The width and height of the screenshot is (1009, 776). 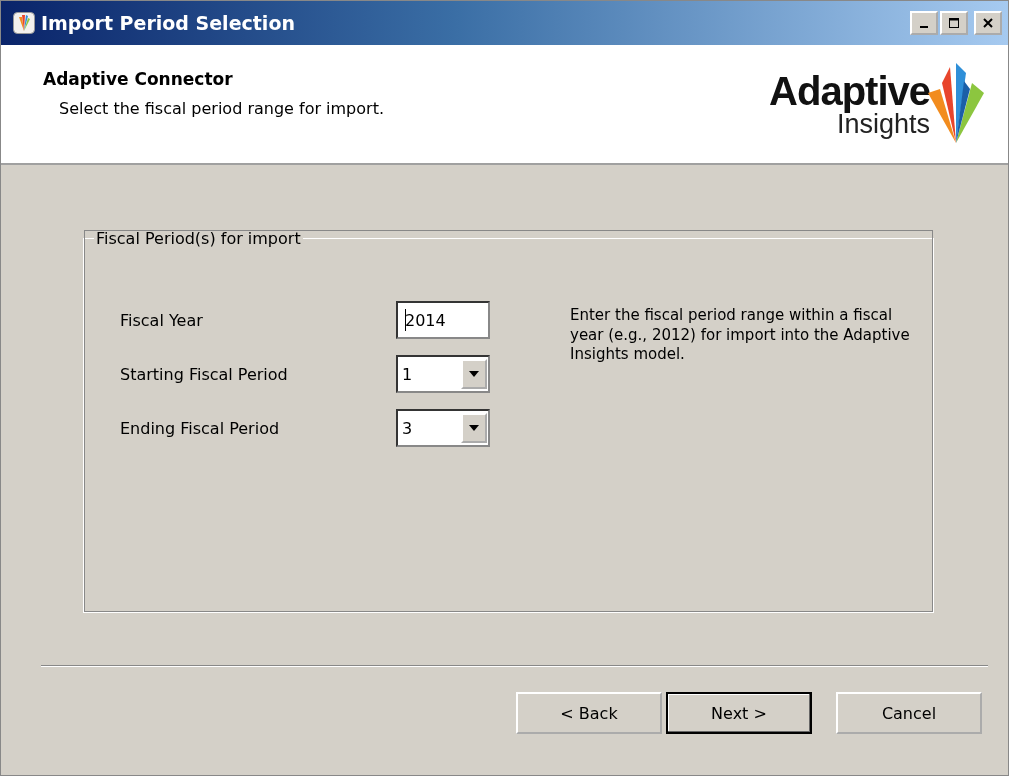 What do you see at coordinates (138, 79) in the screenshot?
I see `page-title: Adaptive Connector` at bounding box center [138, 79].